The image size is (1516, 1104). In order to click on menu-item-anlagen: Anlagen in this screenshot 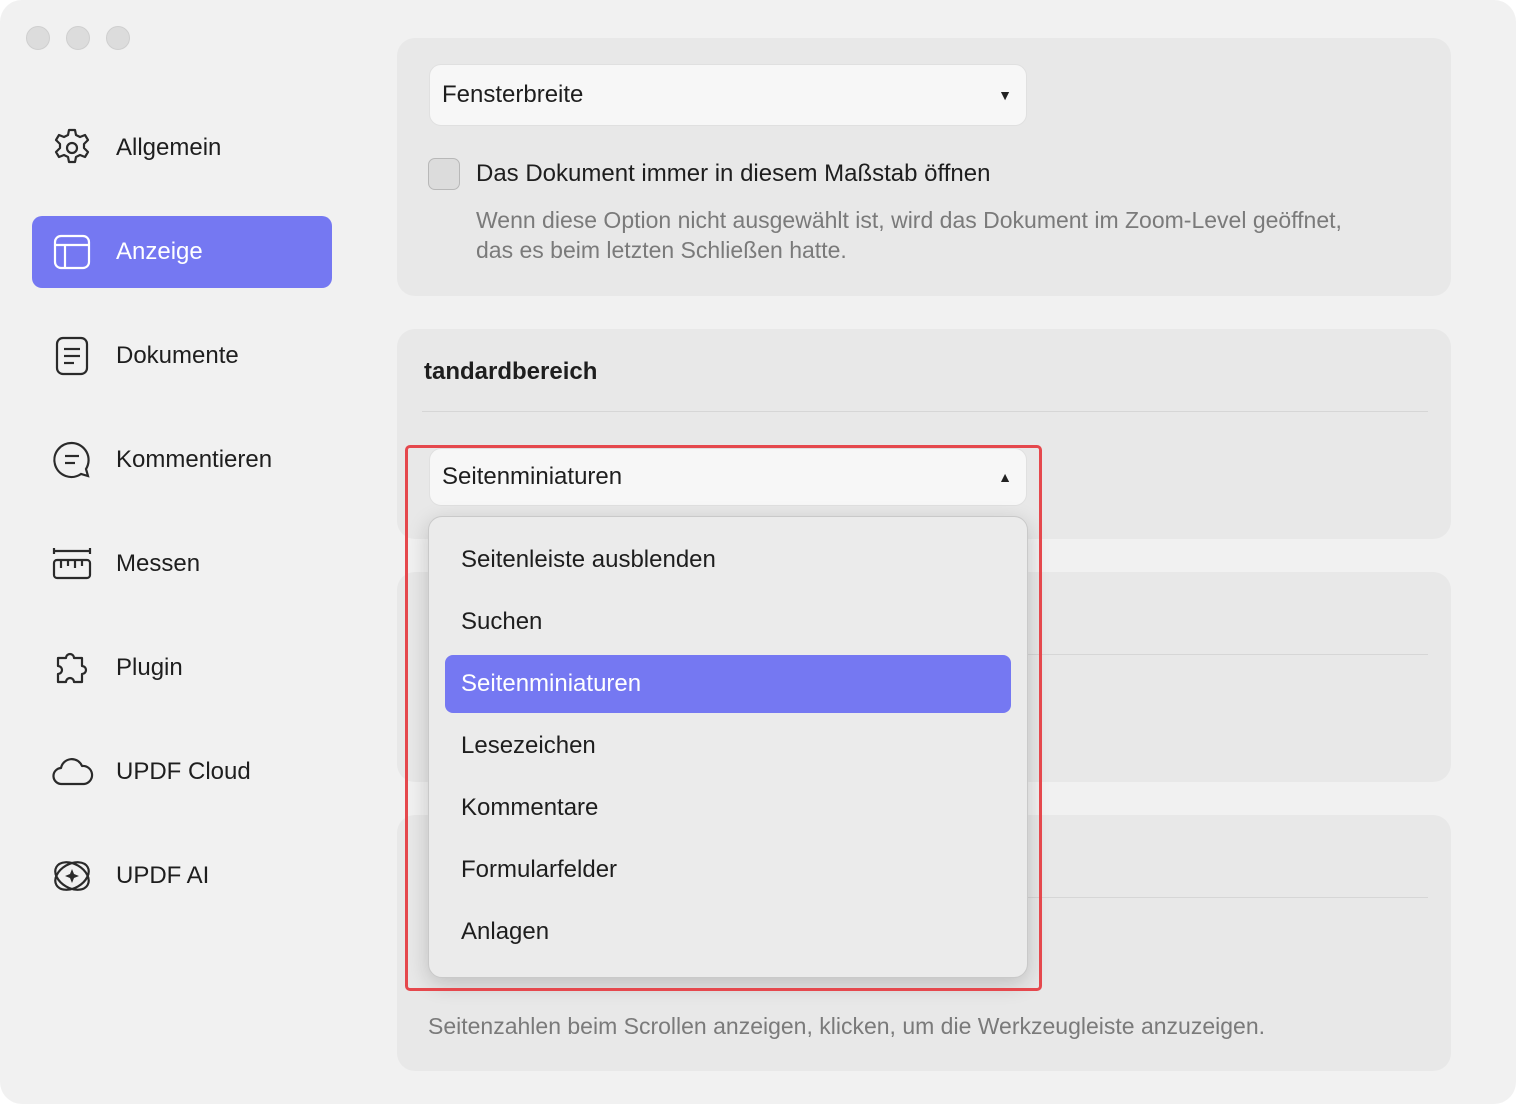, I will do `click(728, 932)`.